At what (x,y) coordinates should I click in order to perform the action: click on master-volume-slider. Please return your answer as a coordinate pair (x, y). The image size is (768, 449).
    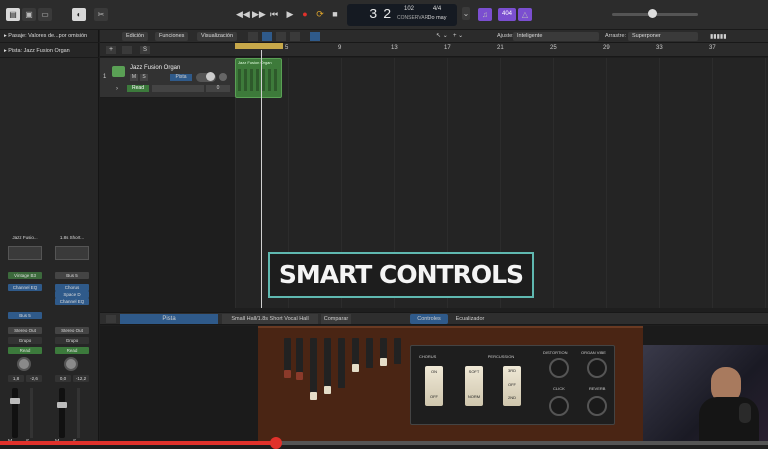
    Looking at the image, I should click on (655, 13).